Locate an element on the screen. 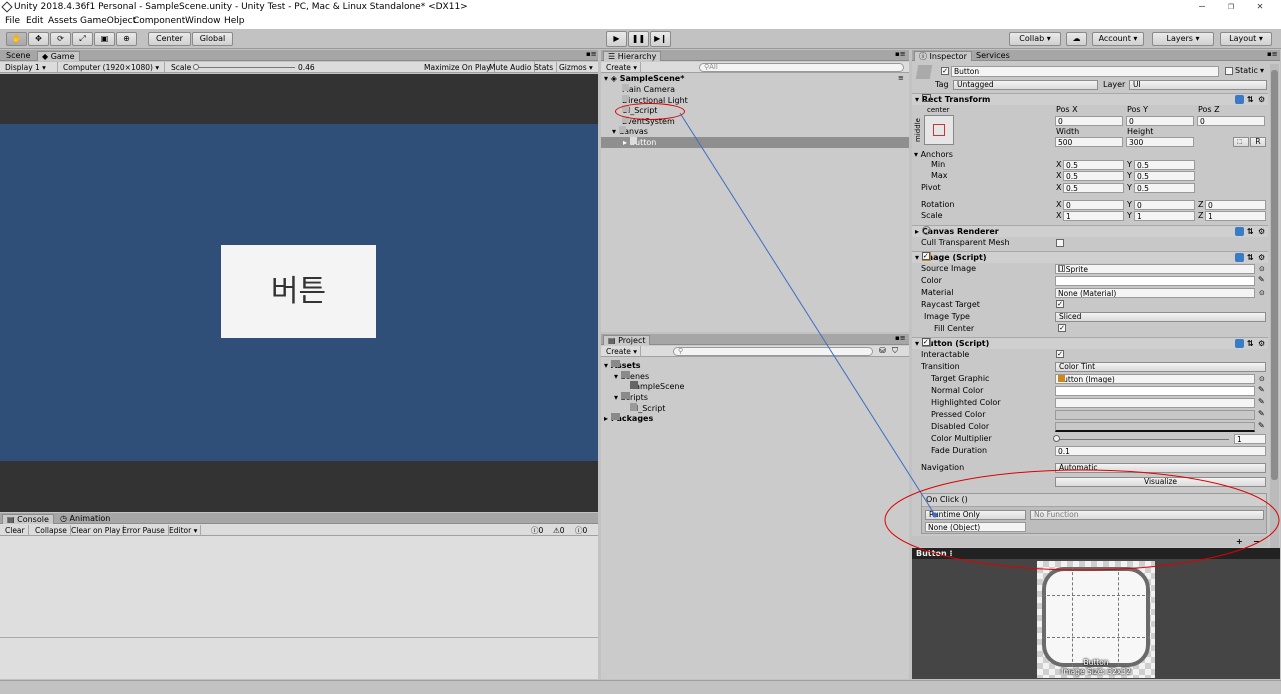 The width and height of the screenshot is (1281, 694). filter-label-icon: ⛉ is located at coordinates (895, 351).